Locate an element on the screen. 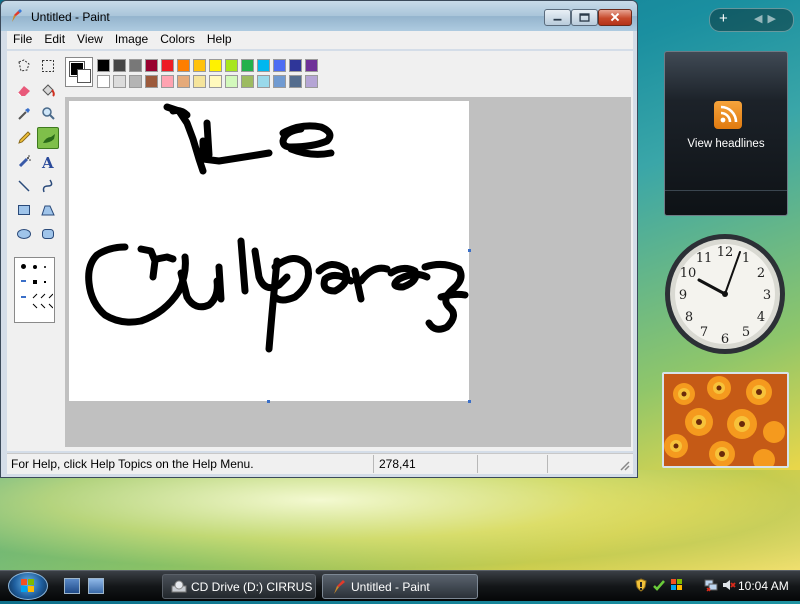 The image size is (800, 604). tool-box: A is located at coordinates (36, 249).